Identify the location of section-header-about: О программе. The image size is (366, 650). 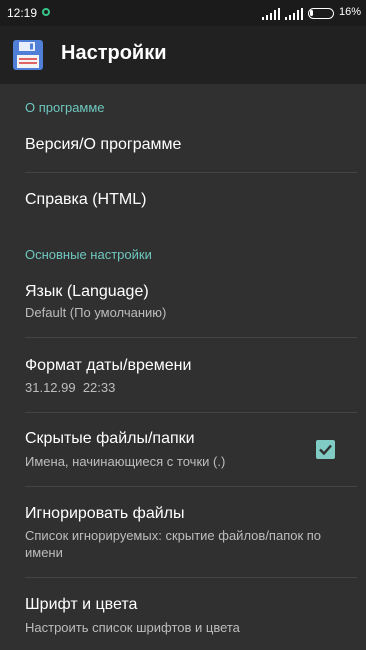
(65, 107).